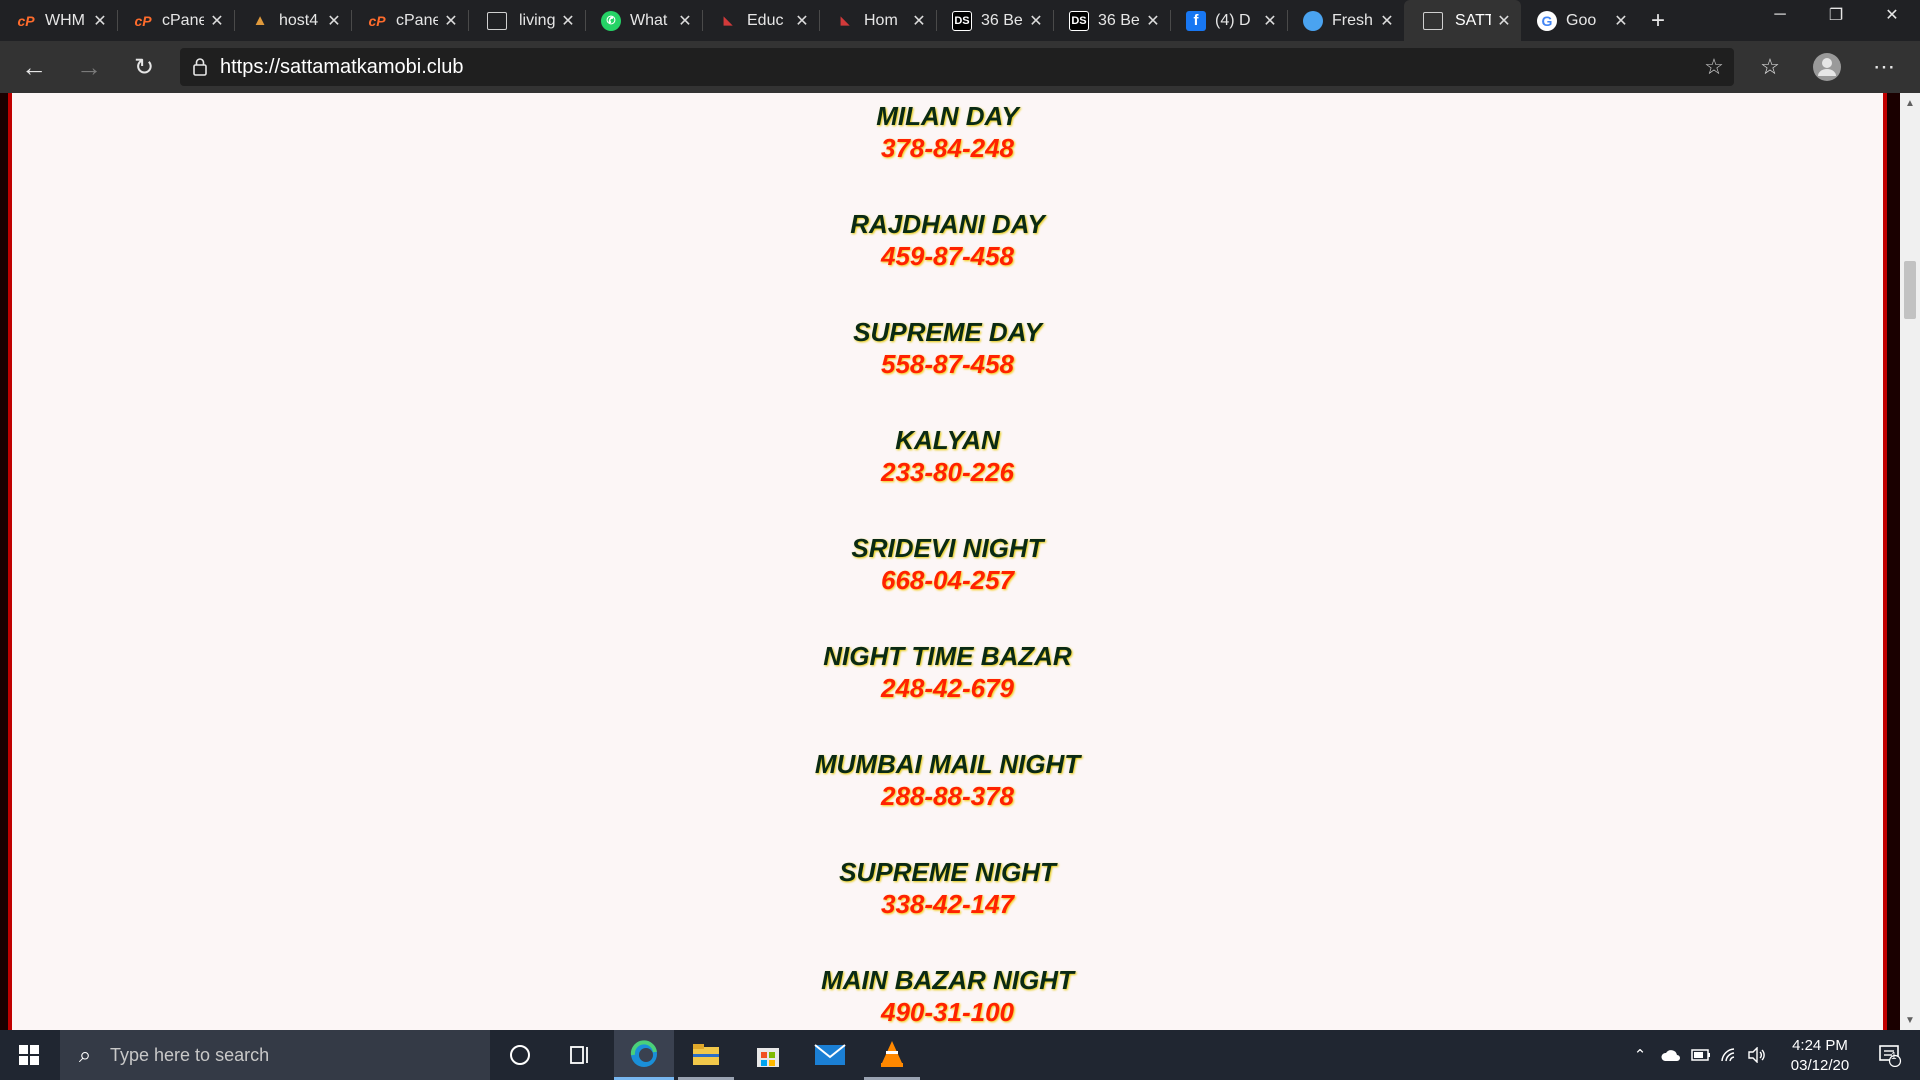 The width and height of the screenshot is (1920, 1080). I want to click on lock-icon, so click(200, 67).